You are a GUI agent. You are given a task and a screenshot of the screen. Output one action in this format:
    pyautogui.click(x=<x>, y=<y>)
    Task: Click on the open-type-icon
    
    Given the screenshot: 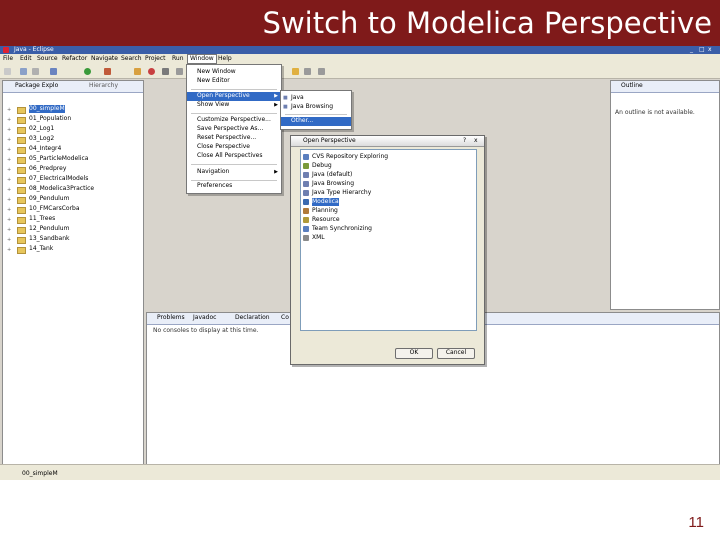 What is the action you would take?
    pyautogui.click(x=165, y=71)
    